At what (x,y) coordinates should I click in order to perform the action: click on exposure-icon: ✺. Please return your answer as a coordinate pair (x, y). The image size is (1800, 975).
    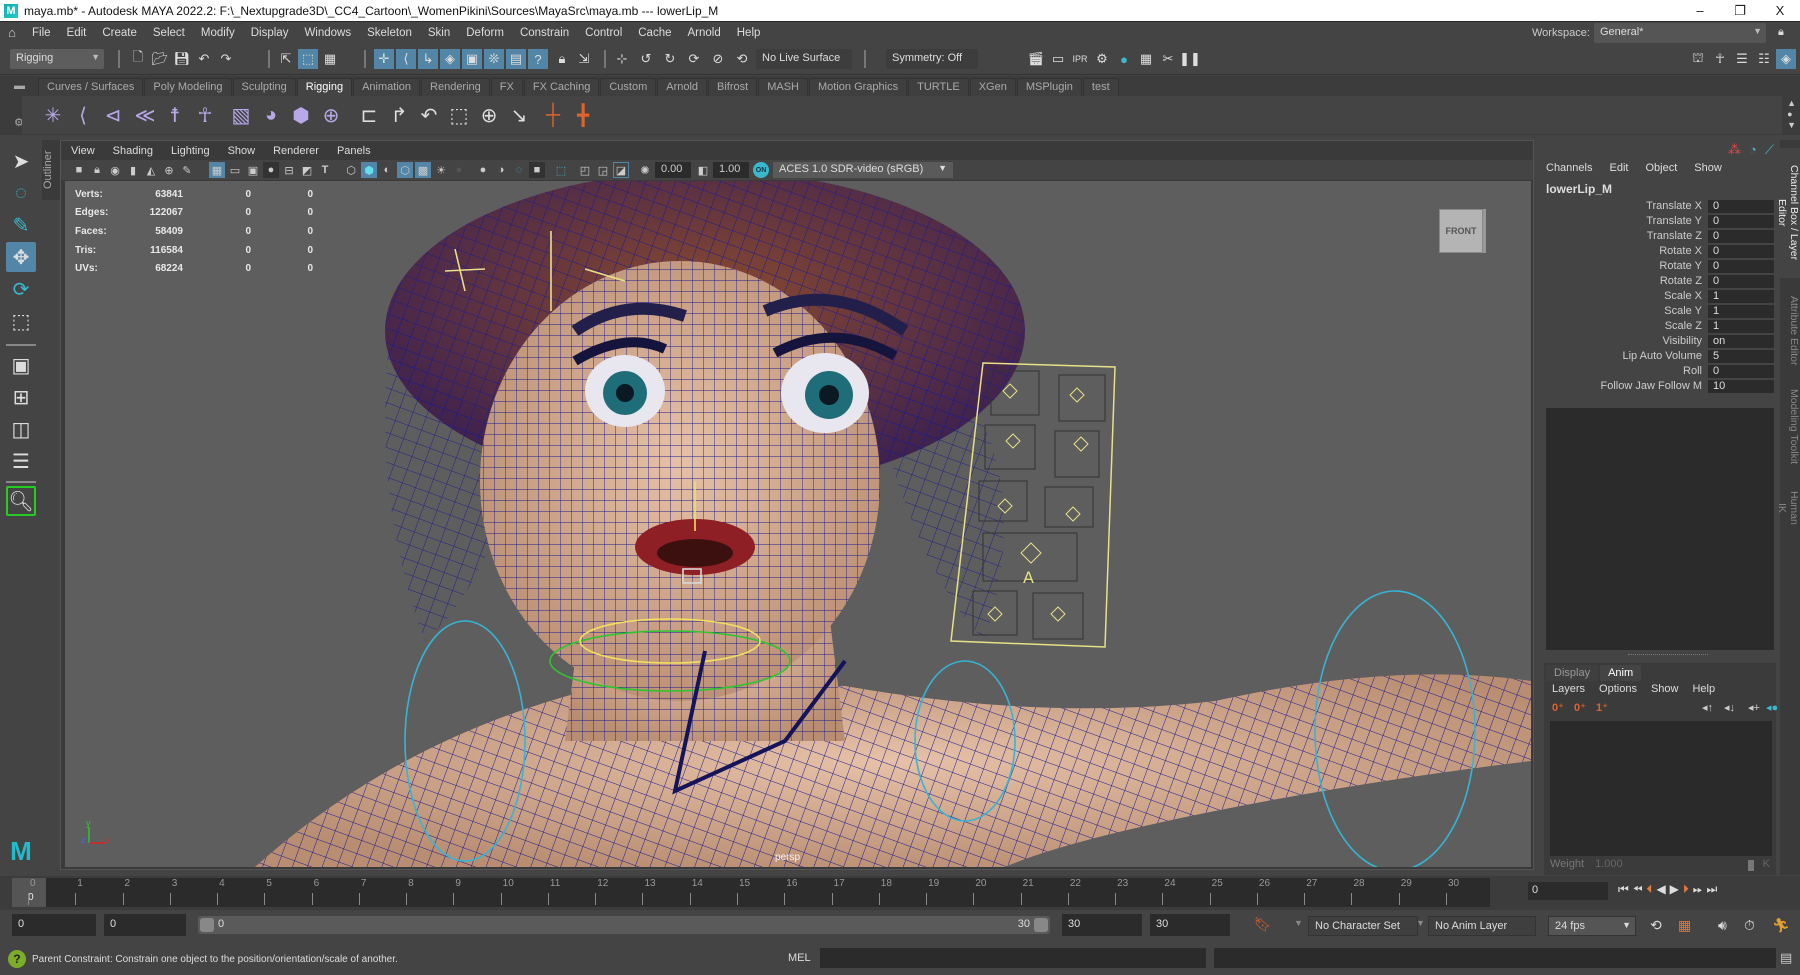
    Looking at the image, I should click on (645, 170).